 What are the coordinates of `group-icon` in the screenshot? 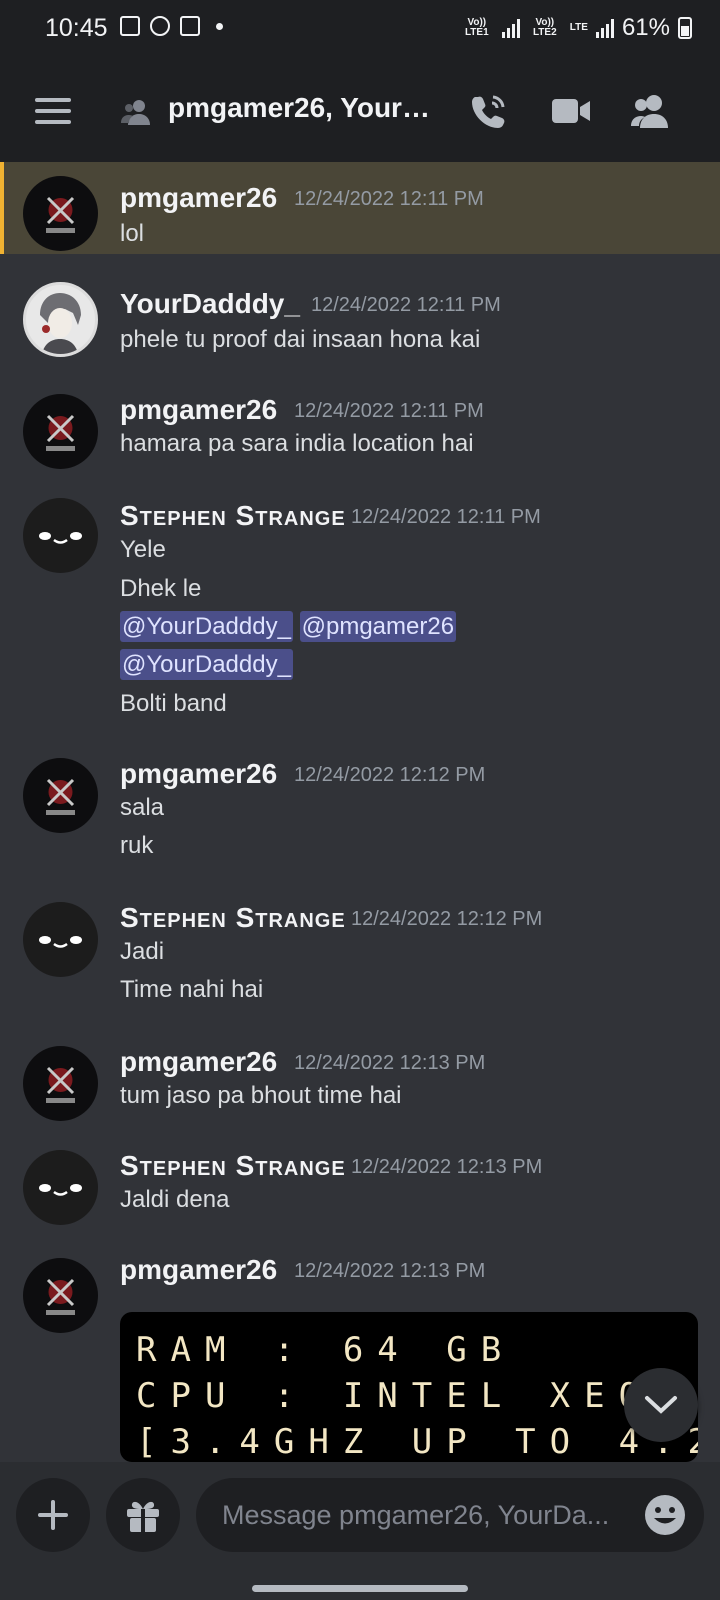 It's located at (135, 112).